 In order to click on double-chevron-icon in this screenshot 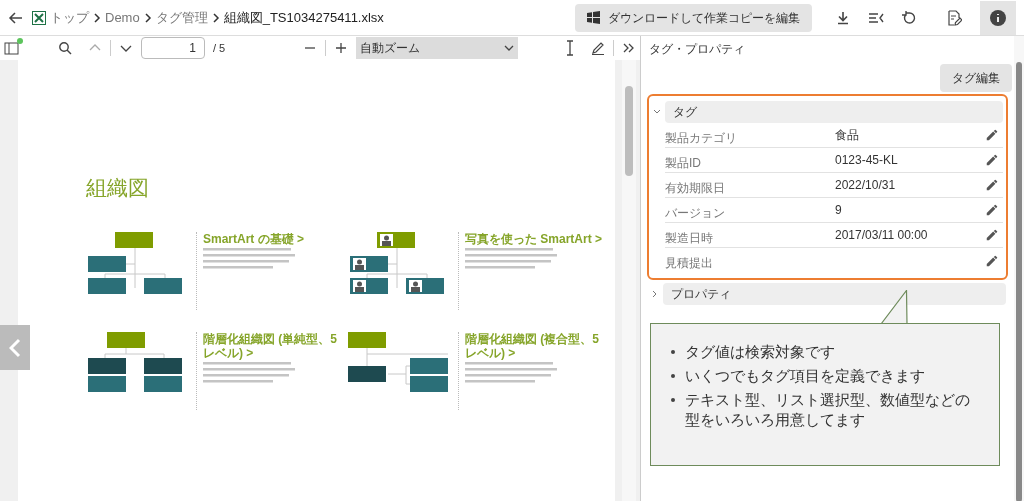, I will do `click(629, 48)`.